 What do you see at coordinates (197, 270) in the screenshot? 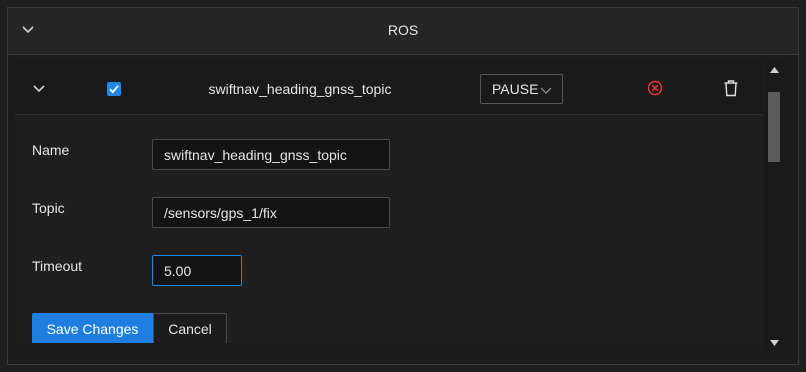
I see `timeout-field` at bounding box center [197, 270].